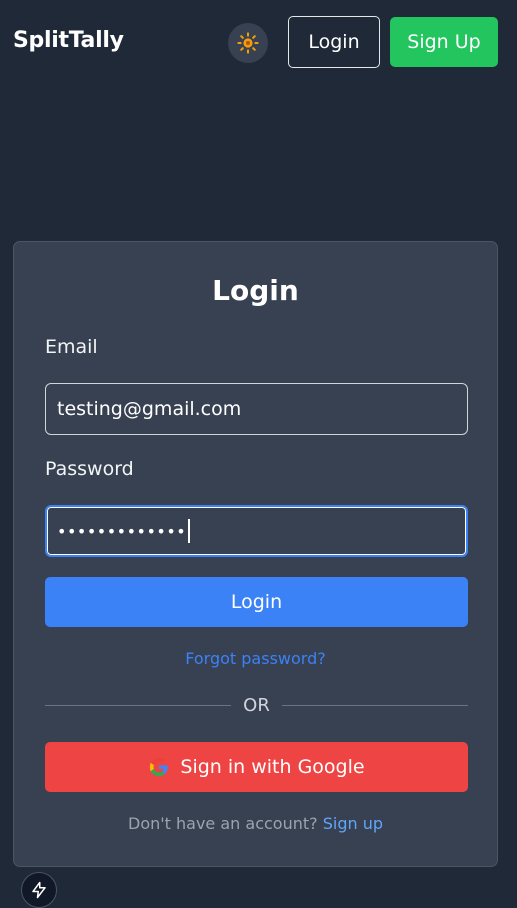 The height and width of the screenshot is (908, 517). I want to click on password-label: Password, so click(89, 469).